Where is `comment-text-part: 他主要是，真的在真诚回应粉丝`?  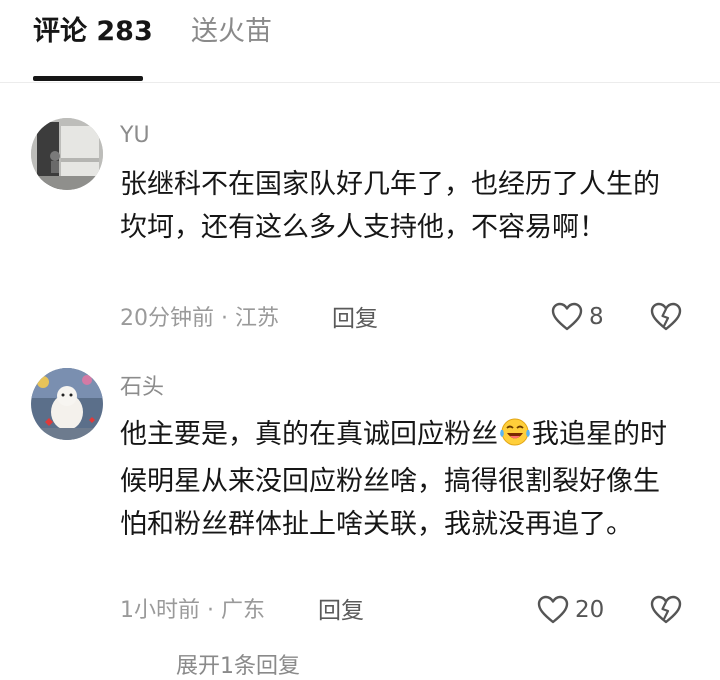 comment-text-part: 他主要是，真的在真诚回应粉丝 is located at coordinates (309, 434).